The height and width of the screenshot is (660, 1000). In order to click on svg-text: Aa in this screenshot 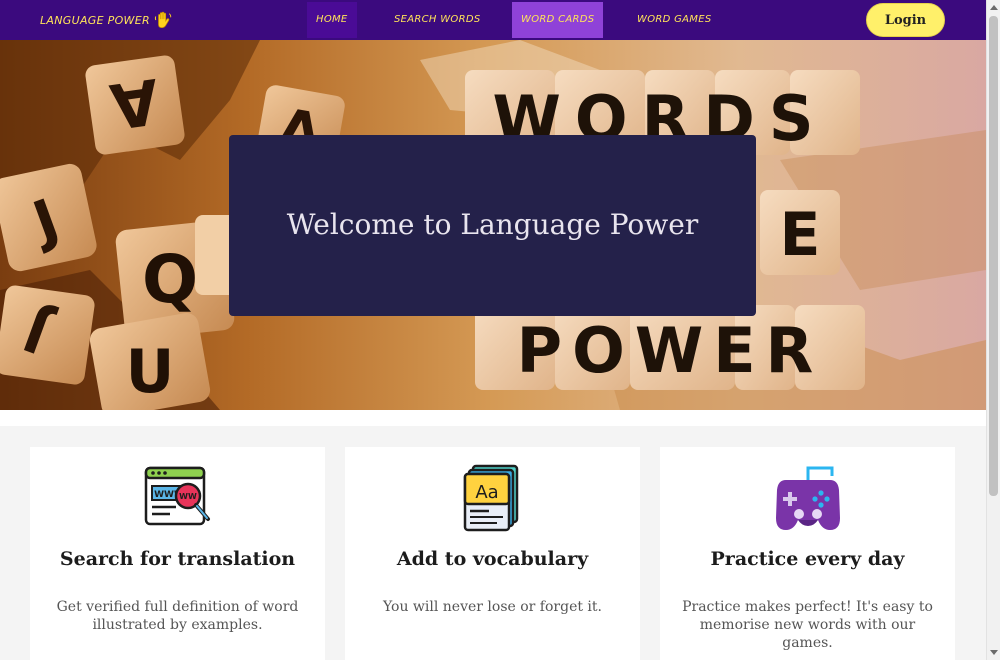, I will do `click(486, 492)`.